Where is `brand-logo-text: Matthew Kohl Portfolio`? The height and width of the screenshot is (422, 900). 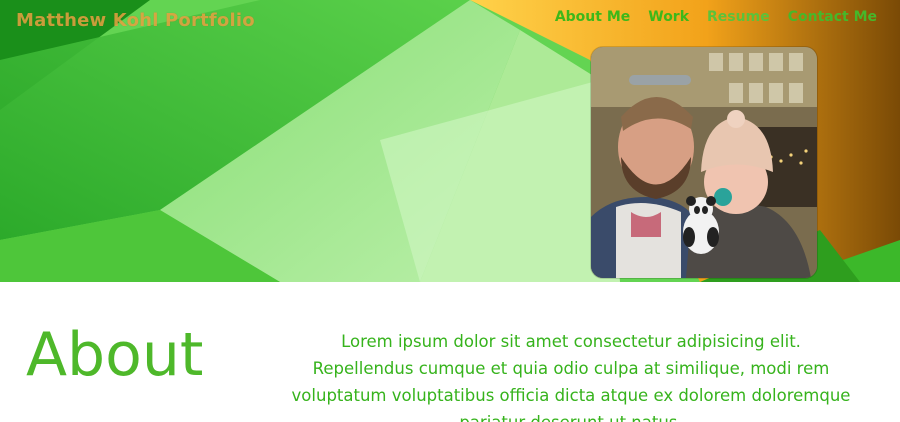
brand-logo-text: Matthew Kohl Portfolio is located at coordinates (135, 20).